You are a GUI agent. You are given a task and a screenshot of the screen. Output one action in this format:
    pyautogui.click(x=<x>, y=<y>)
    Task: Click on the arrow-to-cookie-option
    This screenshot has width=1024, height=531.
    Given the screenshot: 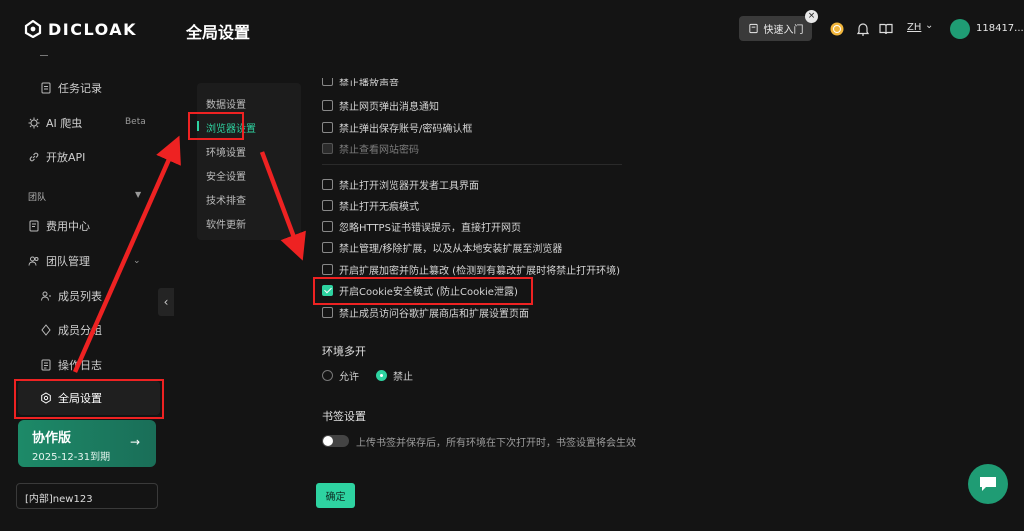 What is the action you would take?
    pyautogui.click(x=282, y=206)
    